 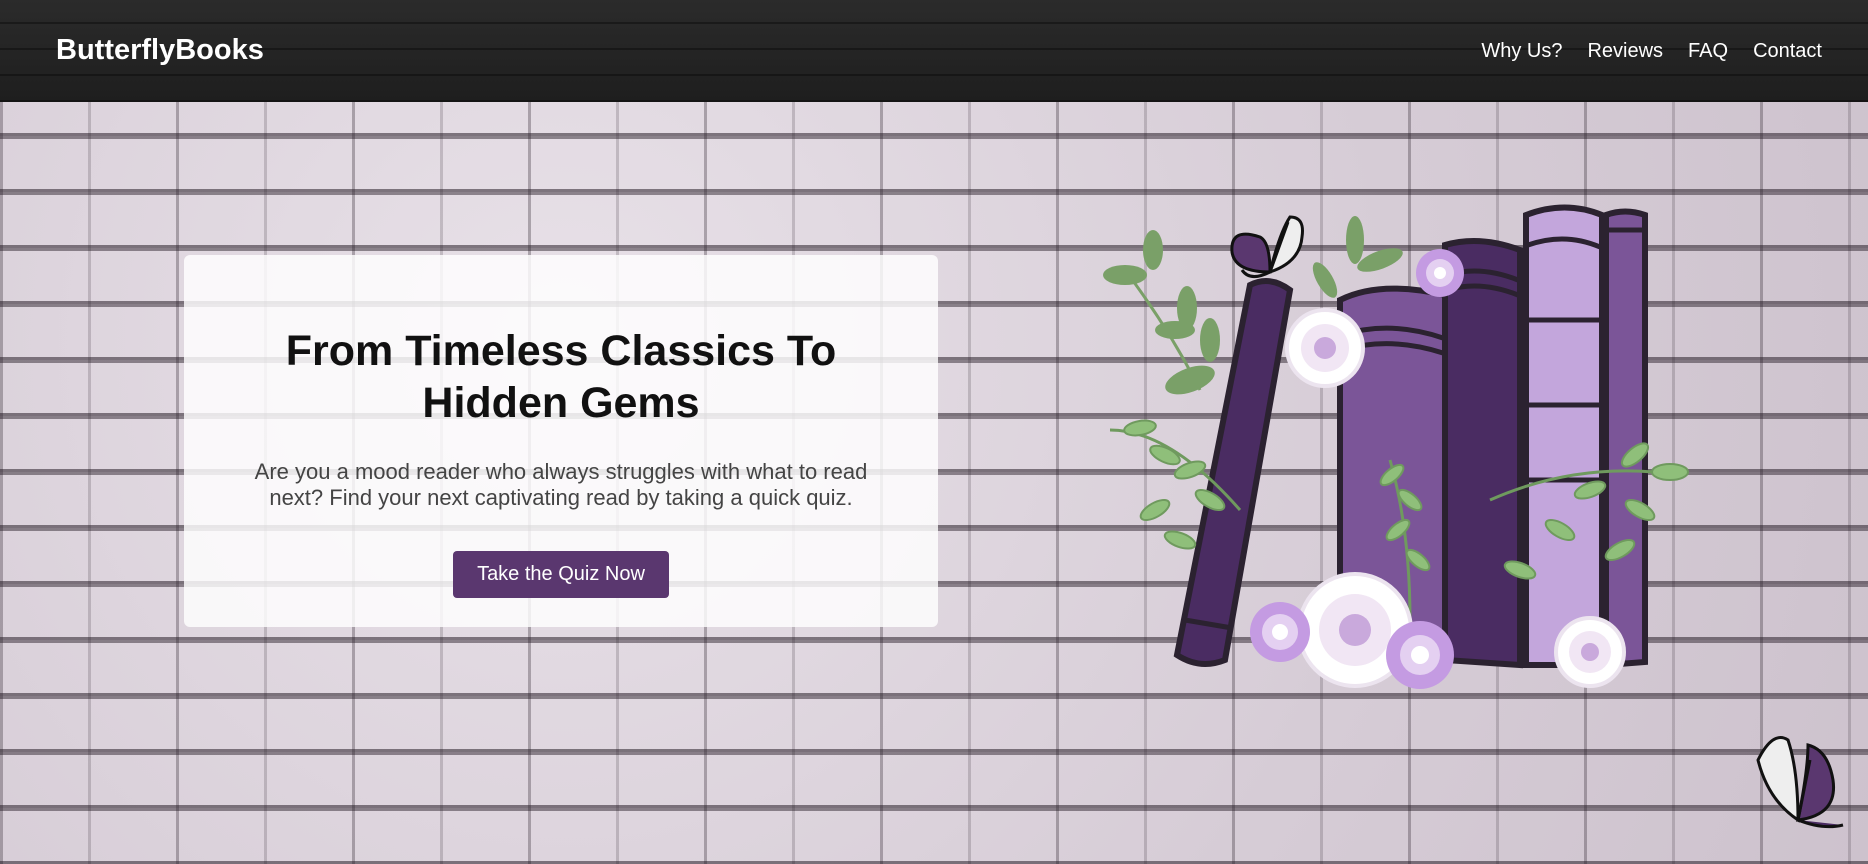 What do you see at coordinates (1482, 453) in the screenshot?
I see `book-dark-purple` at bounding box center [1482, 453].